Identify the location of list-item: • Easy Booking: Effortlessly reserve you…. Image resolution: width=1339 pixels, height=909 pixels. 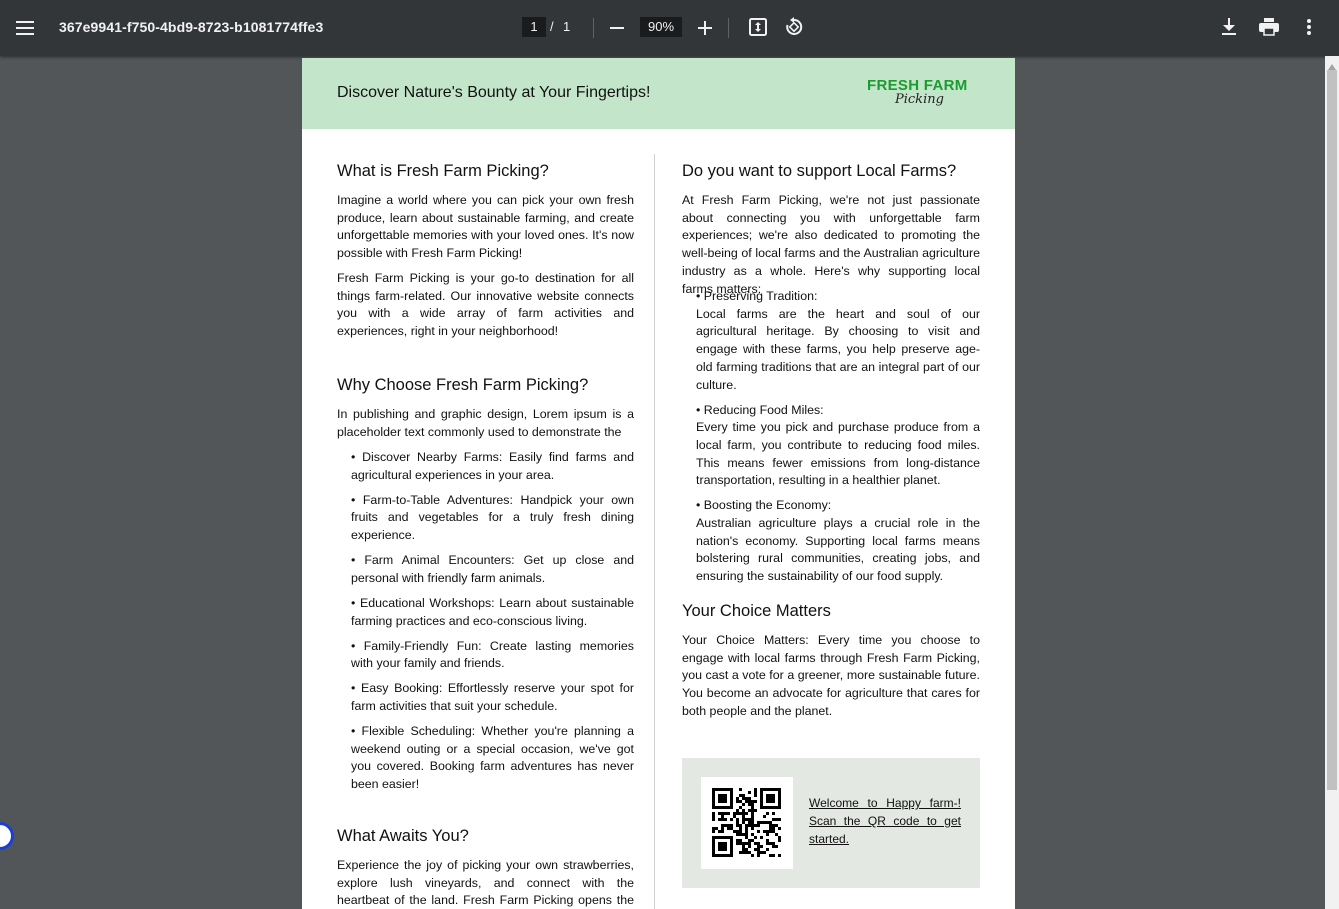
(492, 697).